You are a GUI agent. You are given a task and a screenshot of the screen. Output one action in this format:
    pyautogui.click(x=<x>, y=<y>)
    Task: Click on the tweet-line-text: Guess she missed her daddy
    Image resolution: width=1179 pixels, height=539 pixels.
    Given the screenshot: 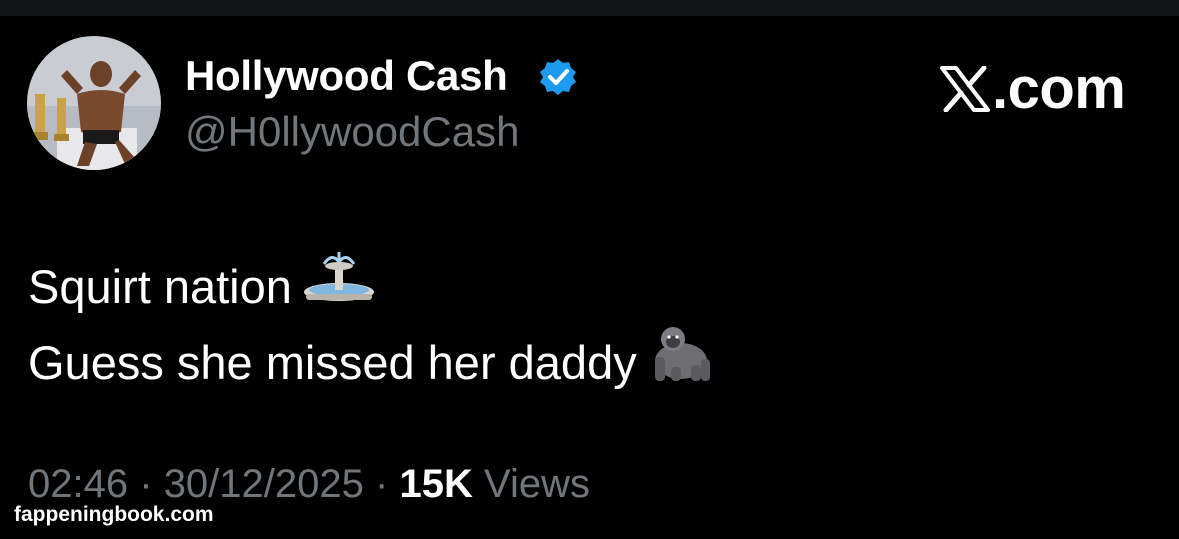 What is the action you would take?
    pyautogui.click(x=332, y=362)
    